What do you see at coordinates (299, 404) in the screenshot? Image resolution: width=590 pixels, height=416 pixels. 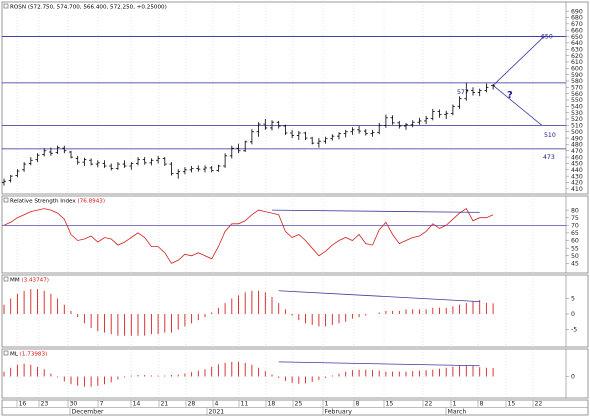 I see `day-label: 25` at bounding box center [299, 404].